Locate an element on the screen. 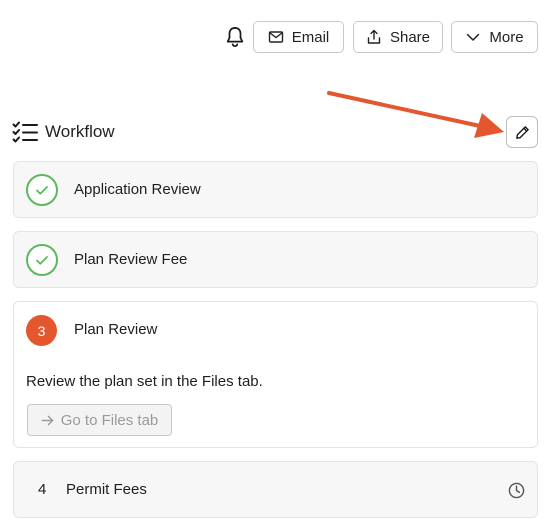  edit-workflow-button is located at coordinates (522, 132).